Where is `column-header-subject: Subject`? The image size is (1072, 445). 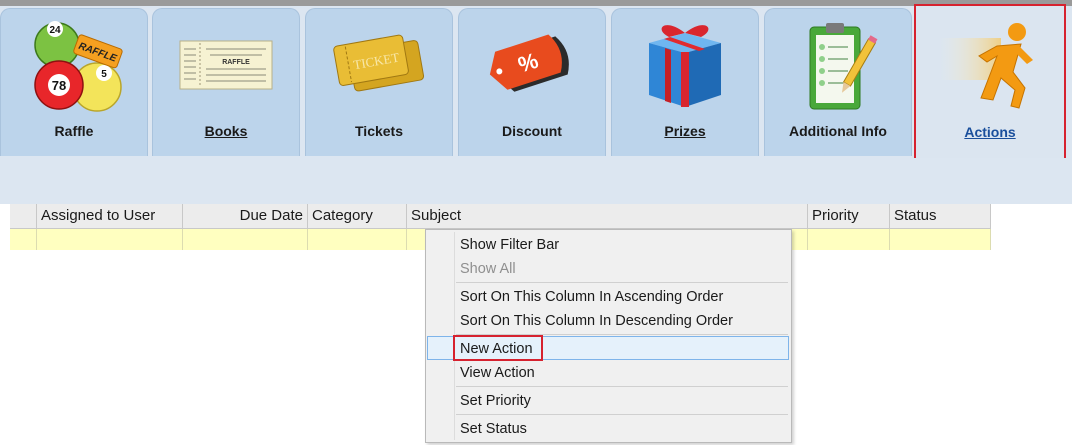
column-header-subject: Subject is located at coordinates (607, 216).